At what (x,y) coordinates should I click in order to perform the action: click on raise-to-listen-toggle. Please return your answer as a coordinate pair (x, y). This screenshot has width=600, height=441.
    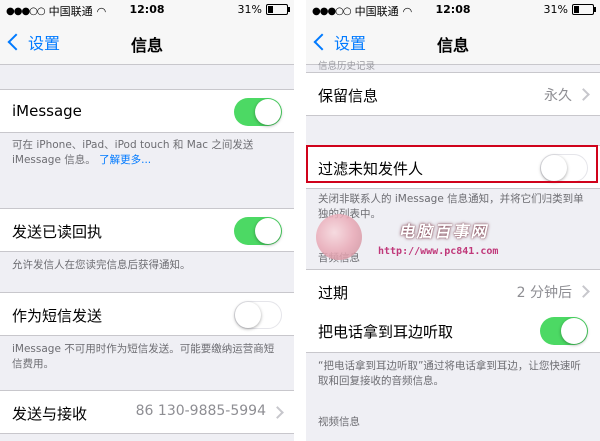
    Looking at the image, I should click on (564, 331).